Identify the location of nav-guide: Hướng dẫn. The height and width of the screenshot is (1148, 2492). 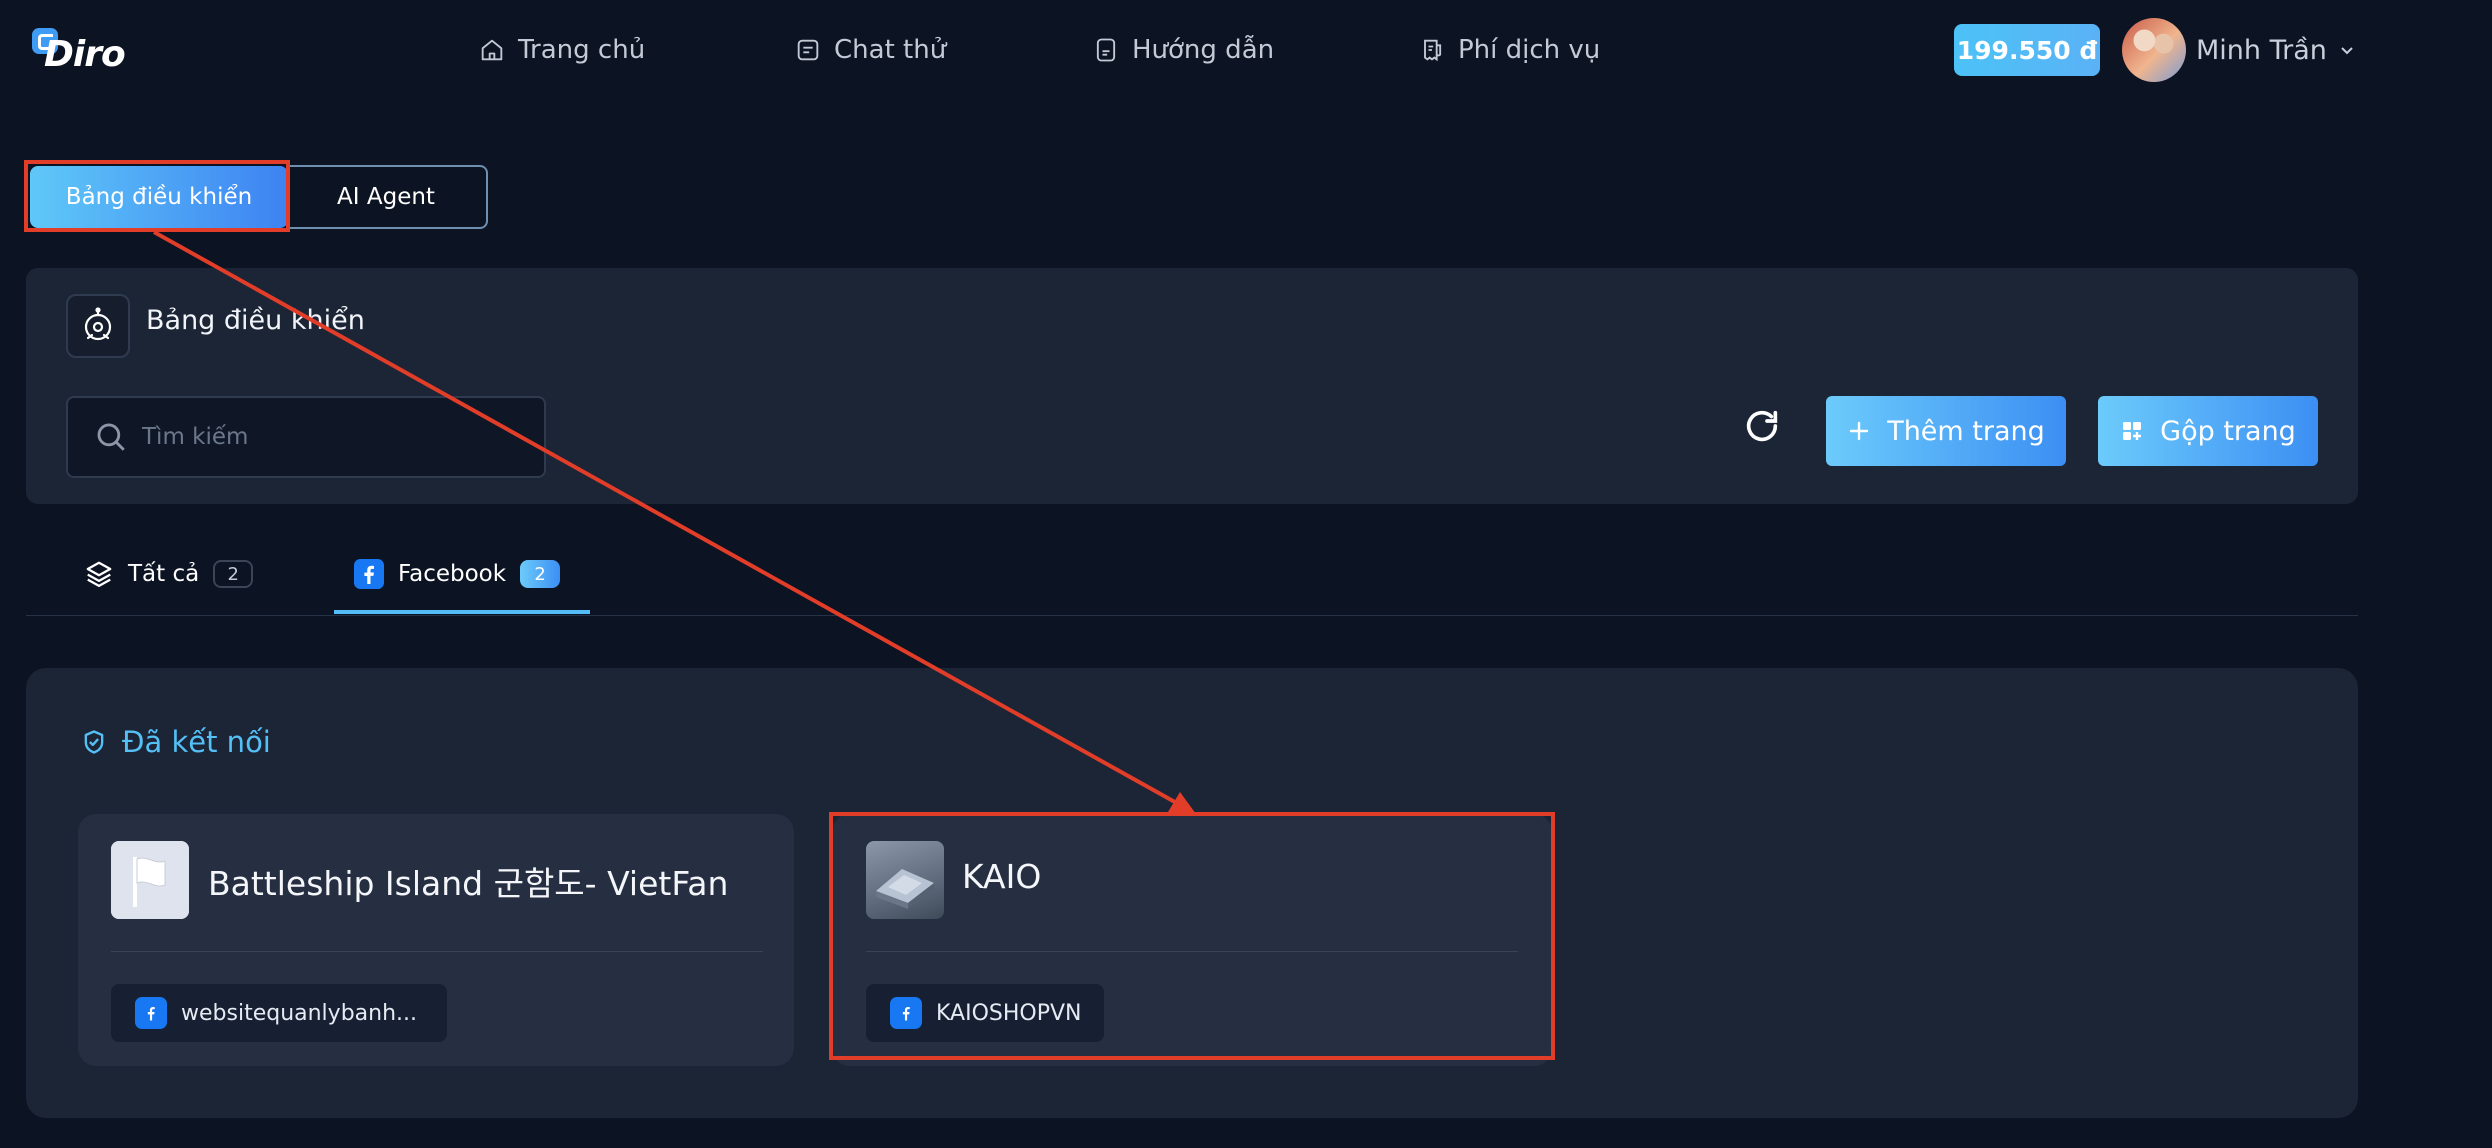
(1183, 50).